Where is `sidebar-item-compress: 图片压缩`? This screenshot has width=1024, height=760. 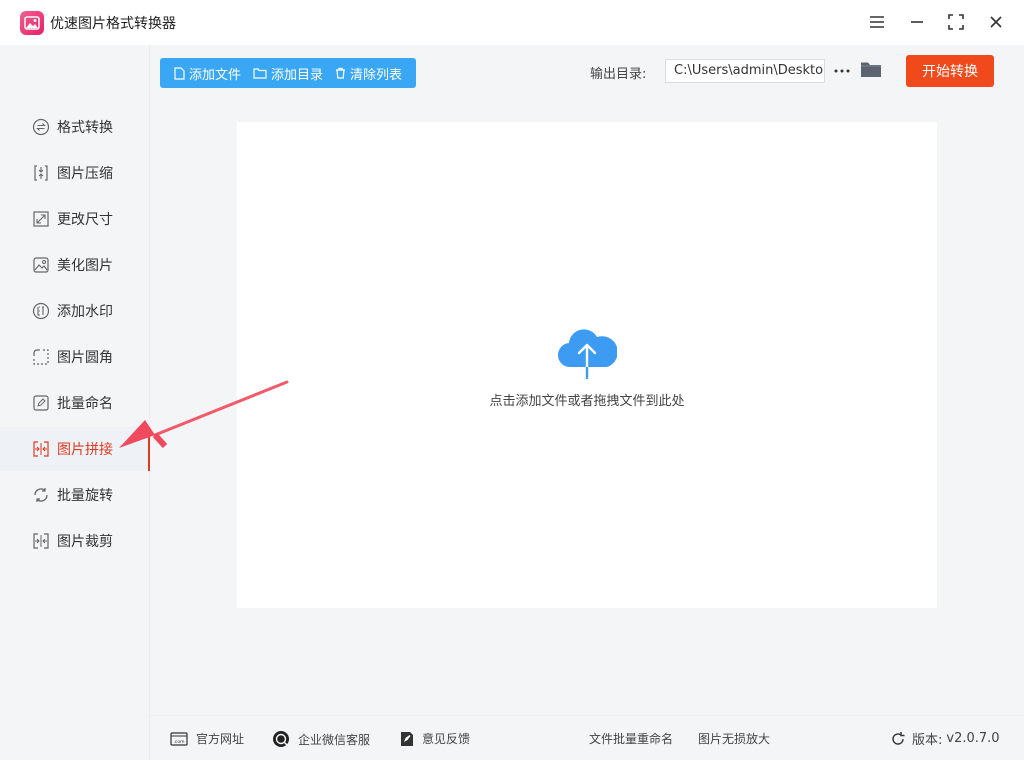 sidebar-item-compress: 图片压缩 is located at coordinates (75, 173).